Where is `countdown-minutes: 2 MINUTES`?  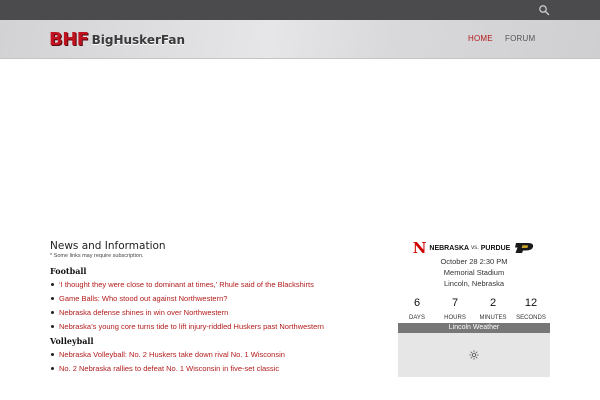
countdown-minutes: 2 MINUTES is located at coordinates (493, 309).